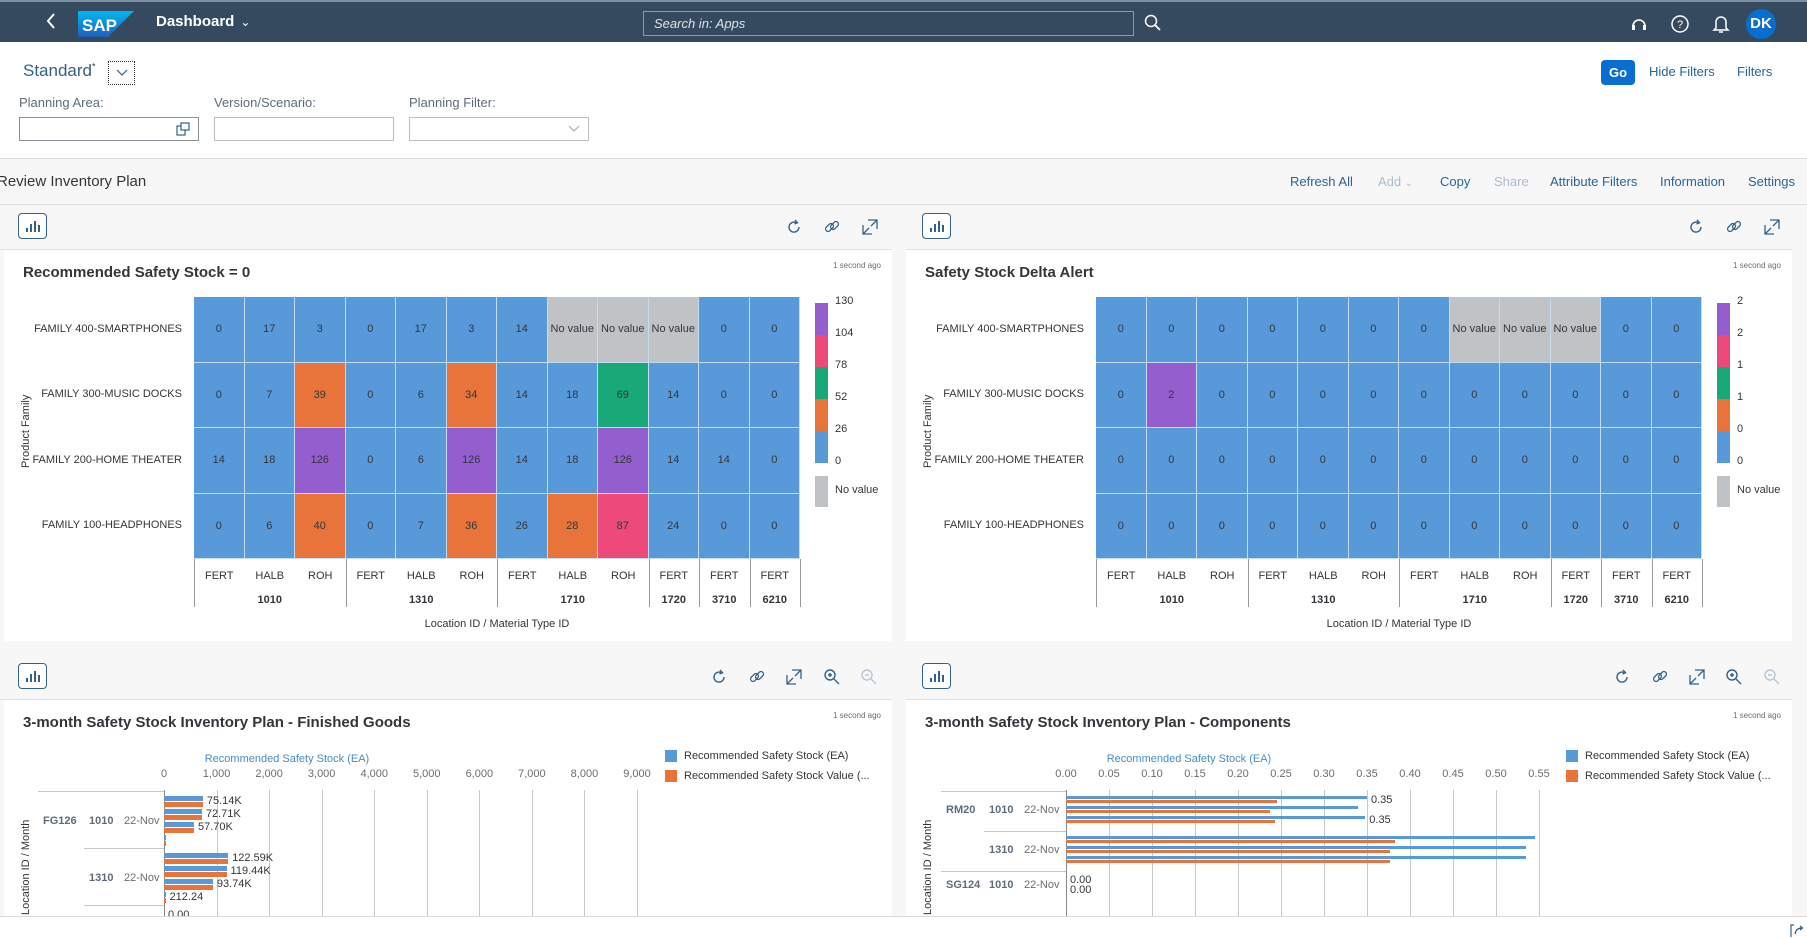 The height and width of the screenshot is (939, 1807). What do you see at coordinates (1171, 395) in the screenshot?
I see `heatmap-cell: 2` at bounding box center [1171, 395].